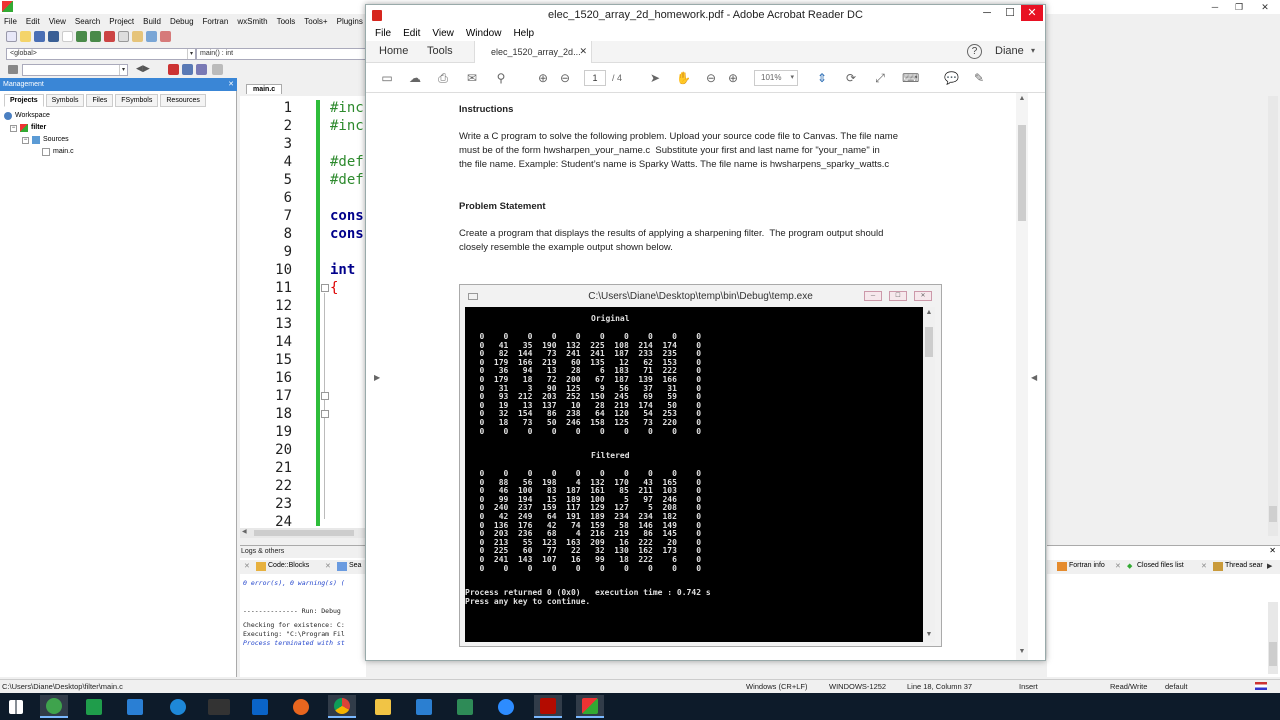 This screenshot has height=720, width=1280. What do you see at coordinates (424, 706) in the screenshot?
I see `taskbar-app-snagit` at bounding box center [424, 706].